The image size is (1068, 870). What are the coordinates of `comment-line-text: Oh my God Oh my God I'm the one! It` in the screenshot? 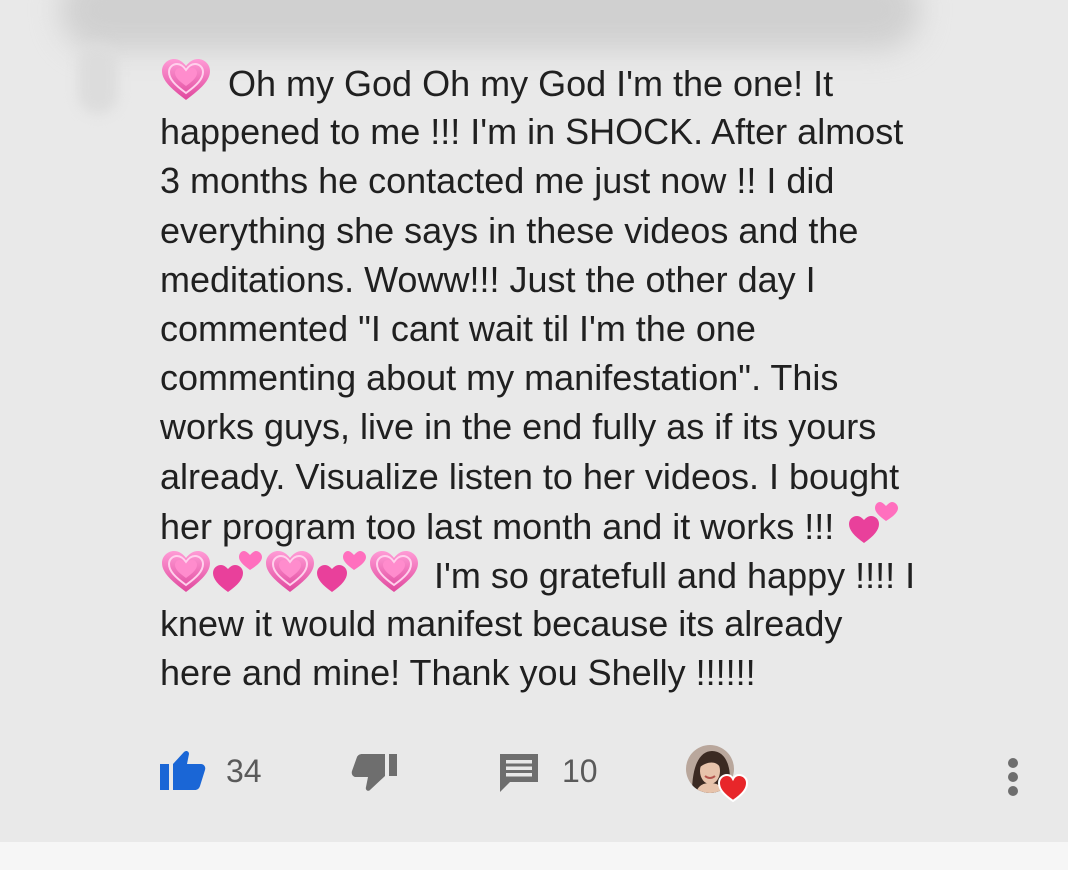 It's located at (531, 83).